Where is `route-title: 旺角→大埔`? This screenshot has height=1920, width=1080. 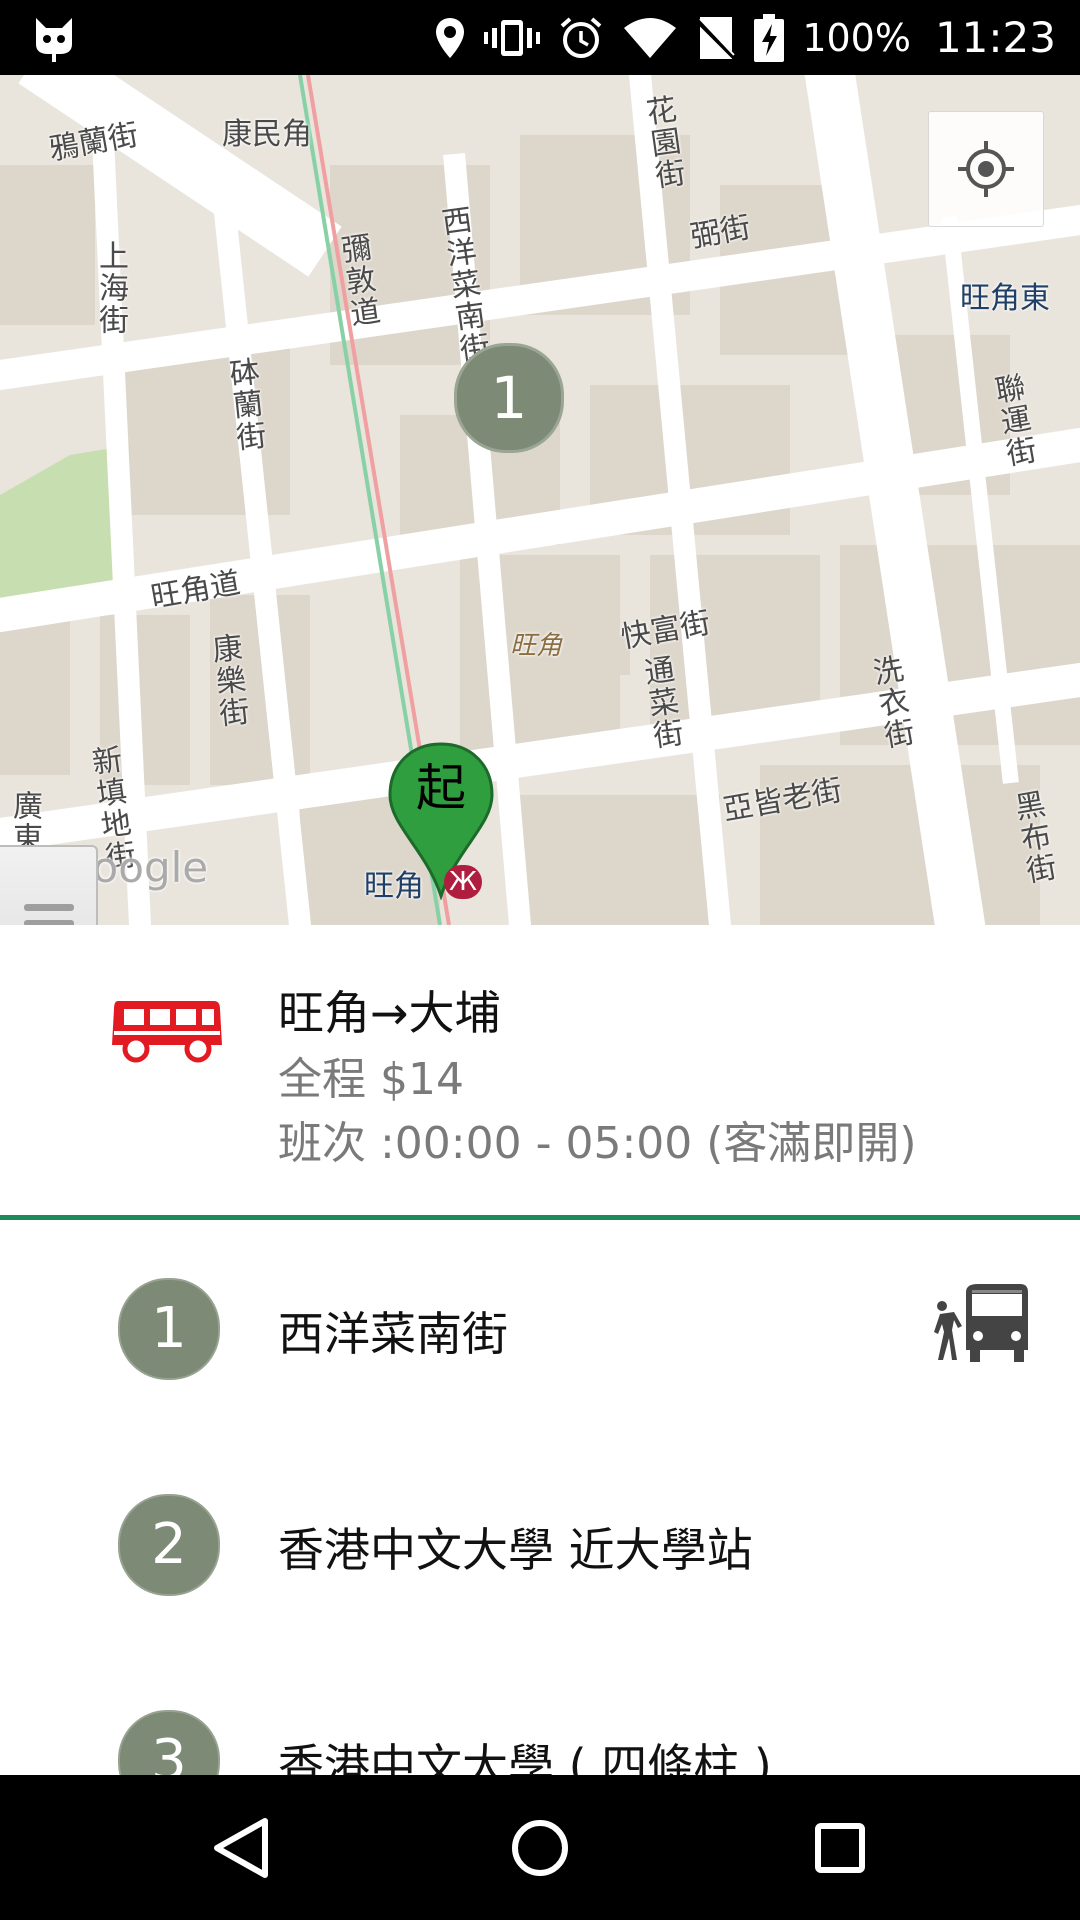
route-title: 旺角→大埔 is located at coordinates (389, 1013).